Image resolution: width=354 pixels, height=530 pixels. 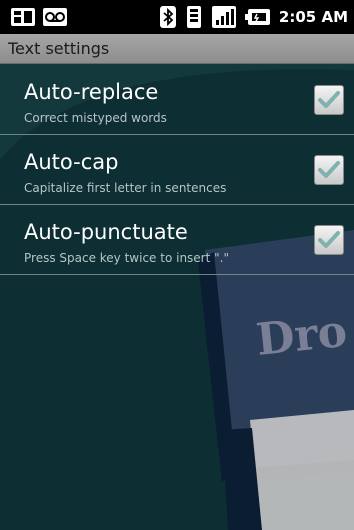 I want to click on setting-title: Auto-punctuate, so click(x=106, y=232).